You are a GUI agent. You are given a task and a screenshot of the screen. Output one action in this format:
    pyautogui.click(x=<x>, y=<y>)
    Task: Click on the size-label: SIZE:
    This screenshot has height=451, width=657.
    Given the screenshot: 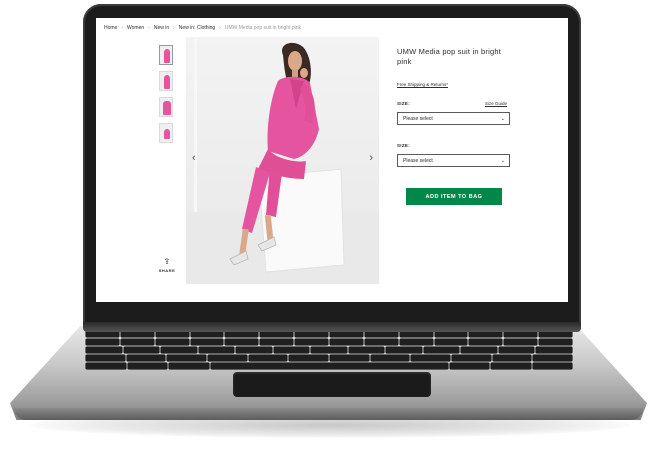 What is the action you would take?
    pyautogui.click(x=404, y=103)
    